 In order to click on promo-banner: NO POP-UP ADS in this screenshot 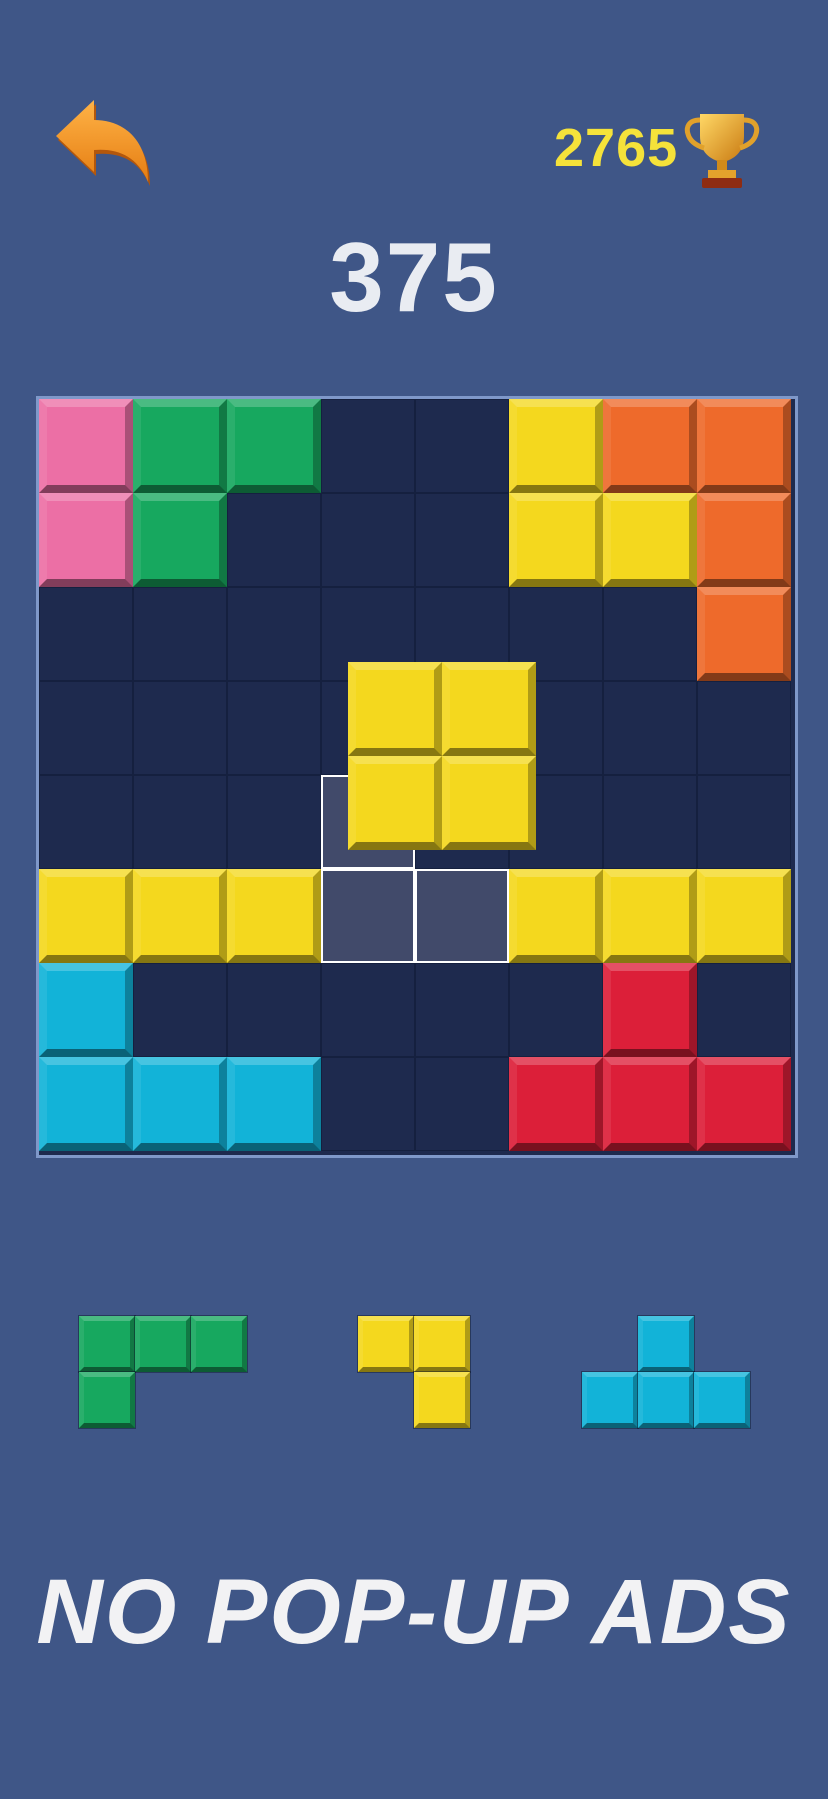, I will do `click(414, 1612)`.